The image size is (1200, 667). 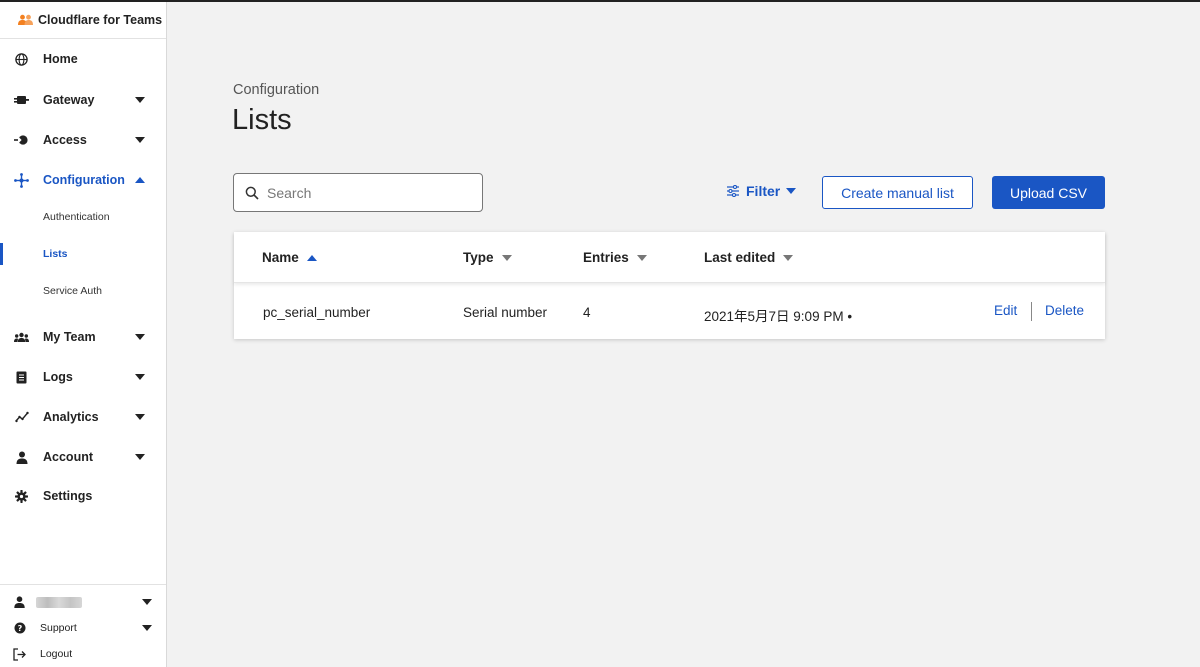 I want to click on sidebar-item-label: Logs, so click(x=58, y=377).